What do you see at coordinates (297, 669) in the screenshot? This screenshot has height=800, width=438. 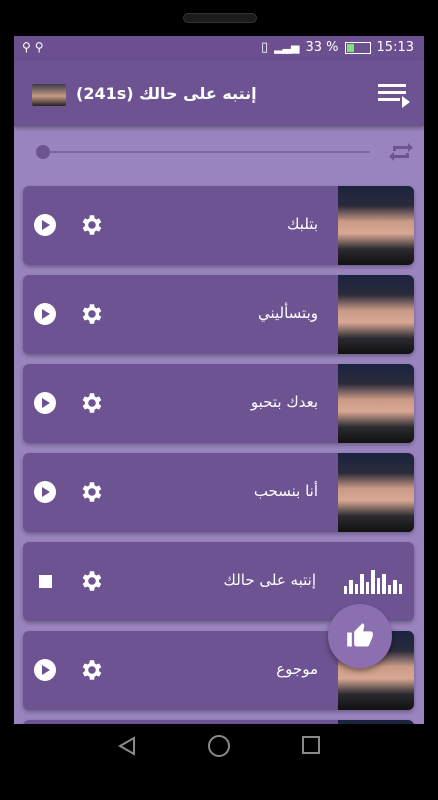 I see `song-title: موجوع` at bounding box center [297, 669].